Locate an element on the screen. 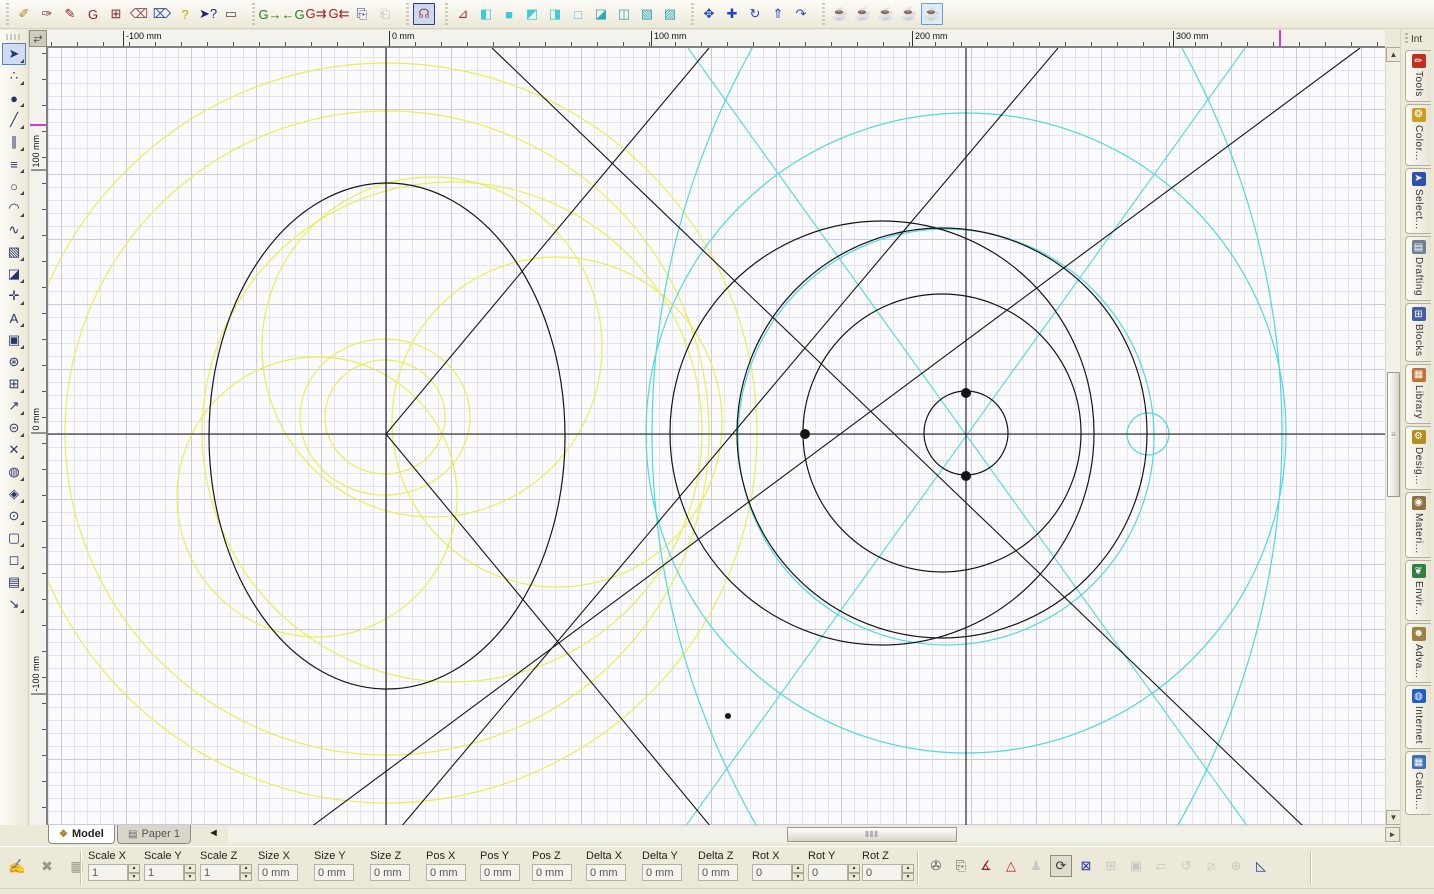 This screenshot has height=894, width=1434. draw-order-icon: ✍ is located at coordinates (17, 866).